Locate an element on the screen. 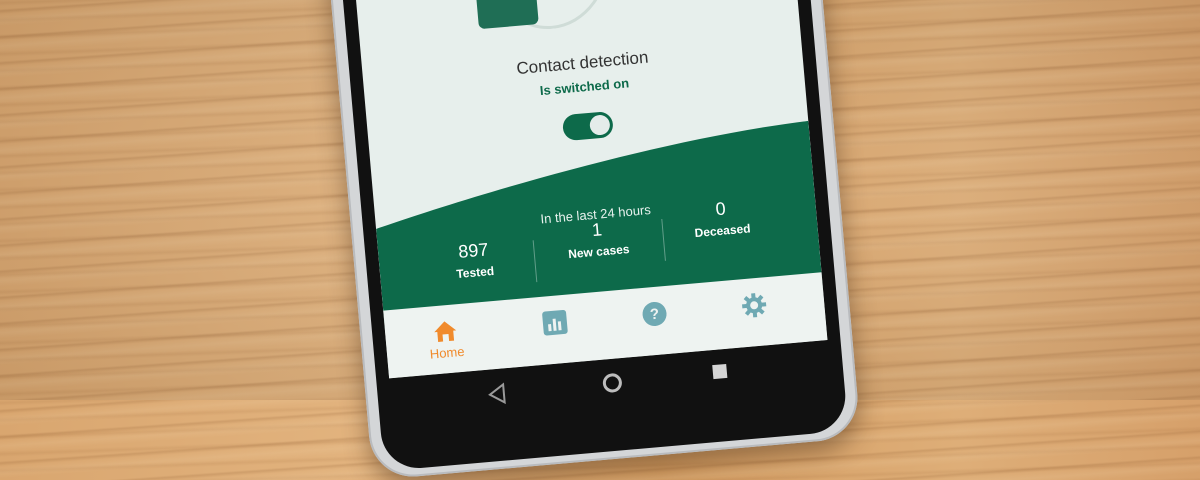 The image size is (1200, 480). phone-illustration-icon is located at coordinates (504, 15).